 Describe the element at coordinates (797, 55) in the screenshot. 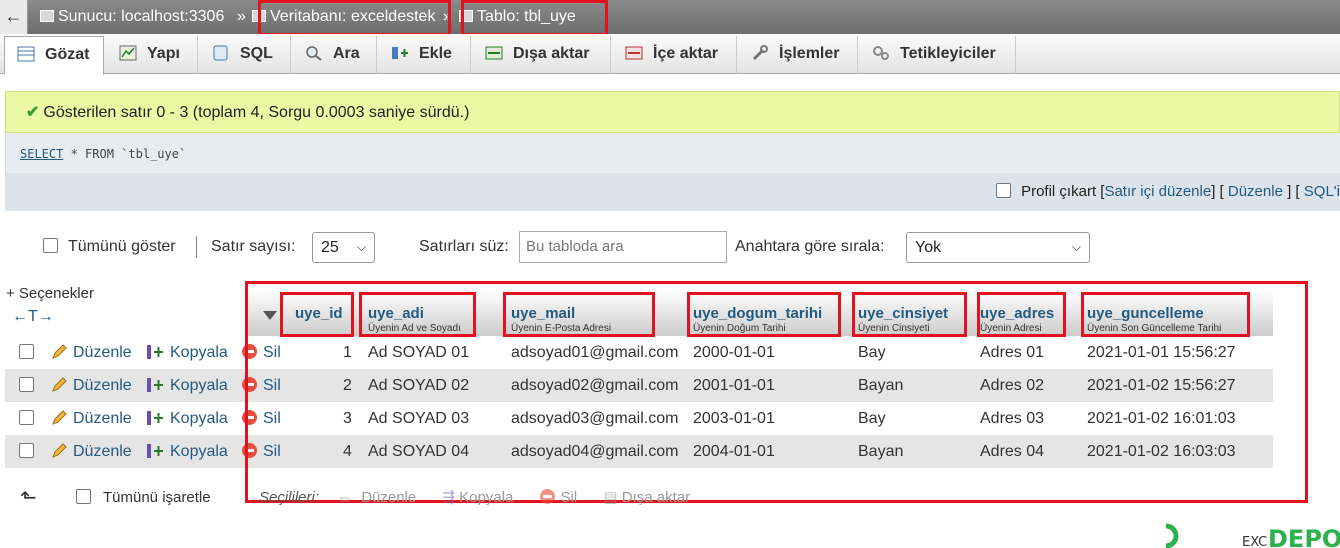

I see `tab-operations: İşlemler` at that location.